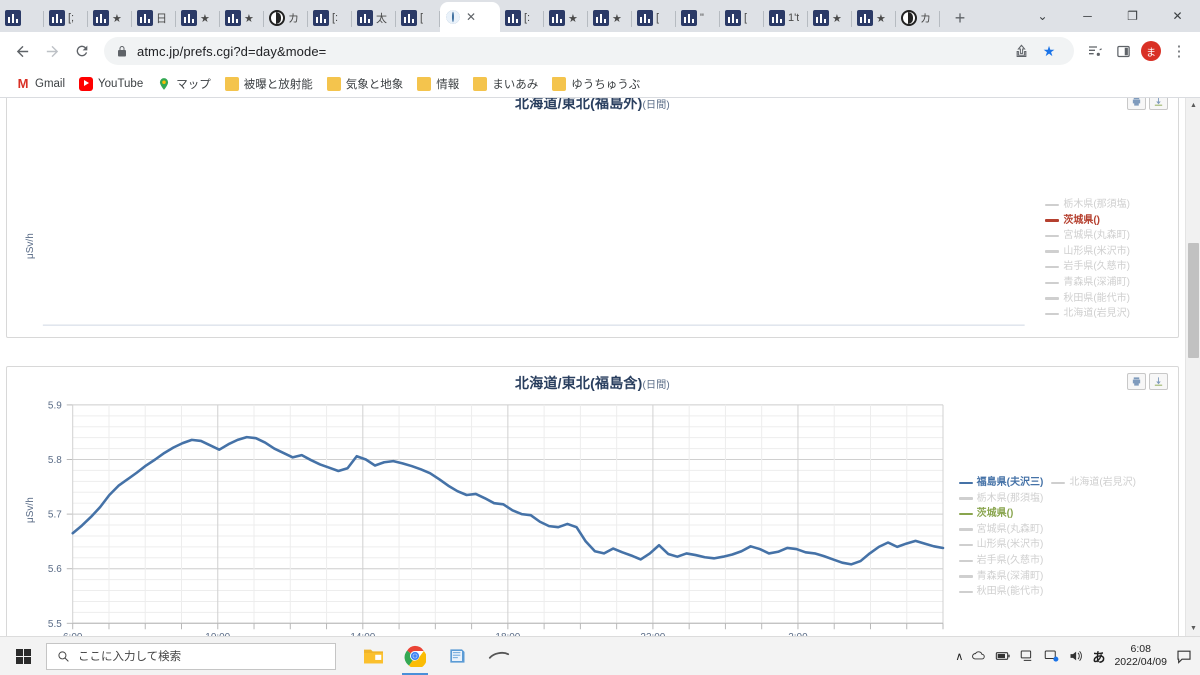  I want to click on bookmark-item: 情報, so click(438, 84).